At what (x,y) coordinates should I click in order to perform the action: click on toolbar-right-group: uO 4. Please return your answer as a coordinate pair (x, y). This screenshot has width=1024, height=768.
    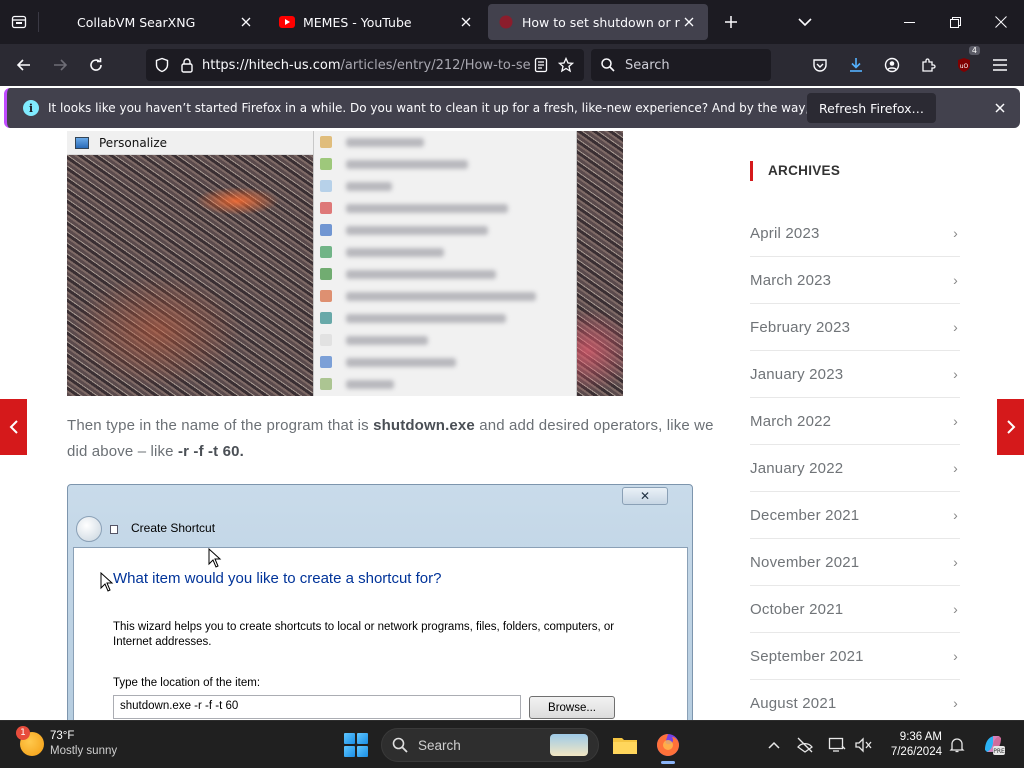
    Looking at the image, I should click on (910, 63).